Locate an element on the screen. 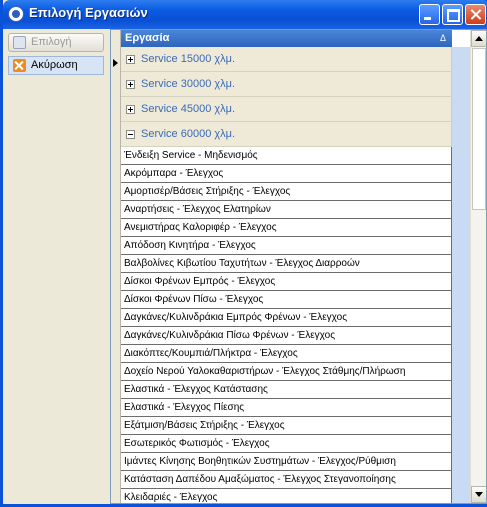  group-row: Service 15000 χλμ. is located at coordinates (286, 59).